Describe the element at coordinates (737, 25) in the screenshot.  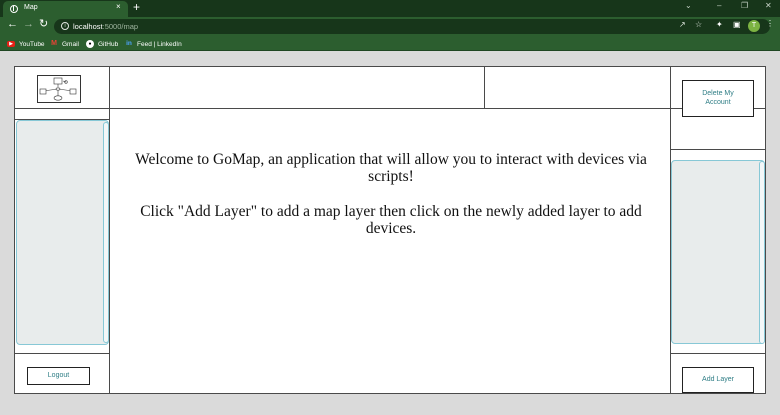
I see `side-panel-icon: ▣` at that location.